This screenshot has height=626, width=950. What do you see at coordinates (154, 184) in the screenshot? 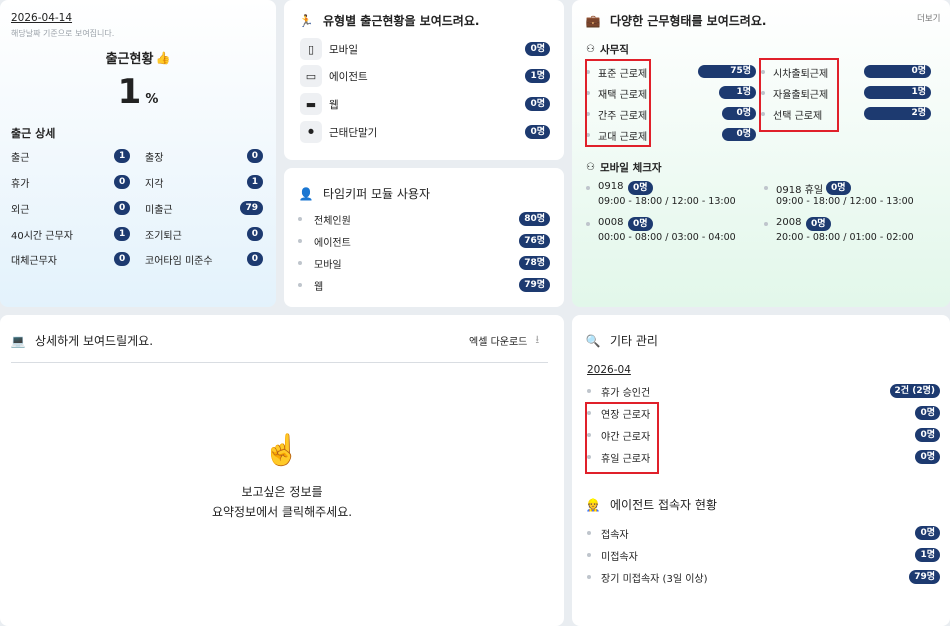
I see `attendance-detail-label: 지각` at bounding box center [154, 184].